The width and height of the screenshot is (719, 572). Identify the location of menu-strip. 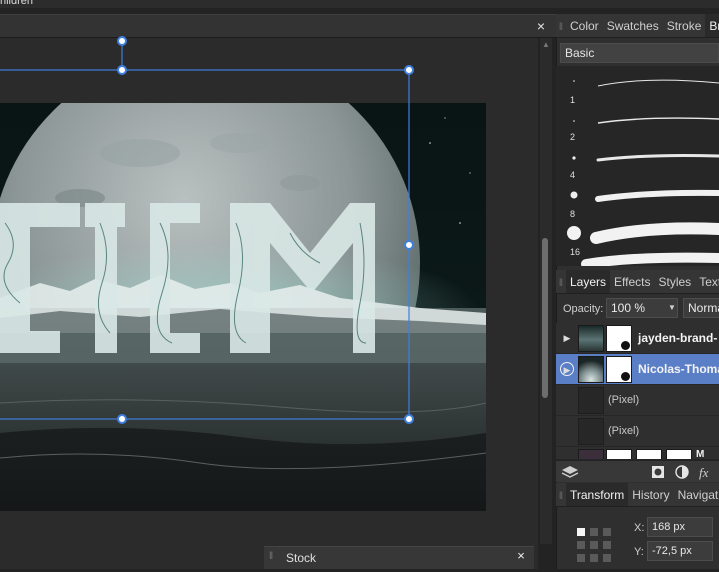
(359, 4).